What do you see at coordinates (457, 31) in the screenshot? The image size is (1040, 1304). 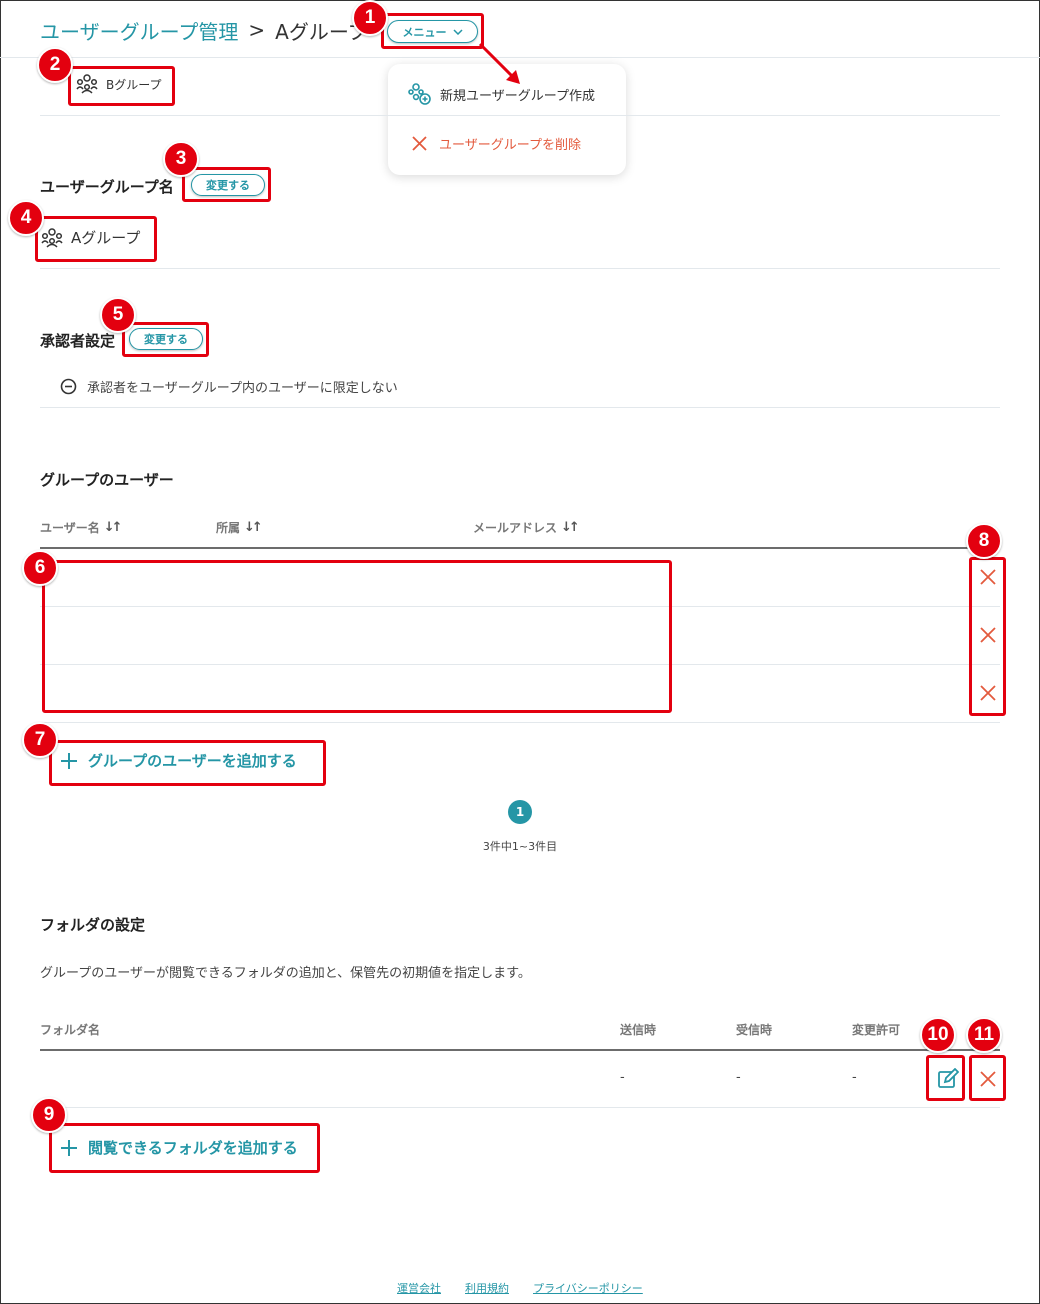 I see `chevron-down-icon` at bounding box center [457, 31].